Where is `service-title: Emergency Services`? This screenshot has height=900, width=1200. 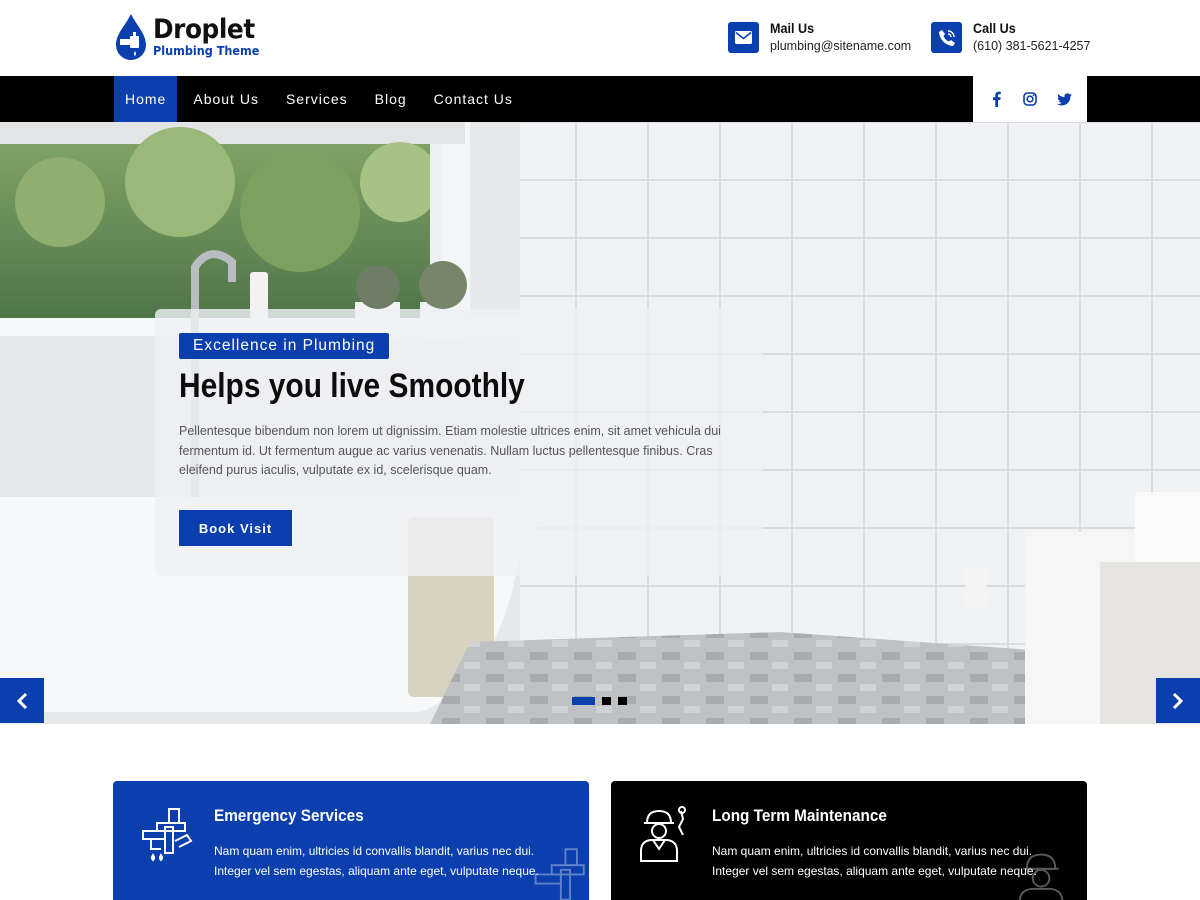
service-title: Emergency Services is located at coordinates (289, 815).